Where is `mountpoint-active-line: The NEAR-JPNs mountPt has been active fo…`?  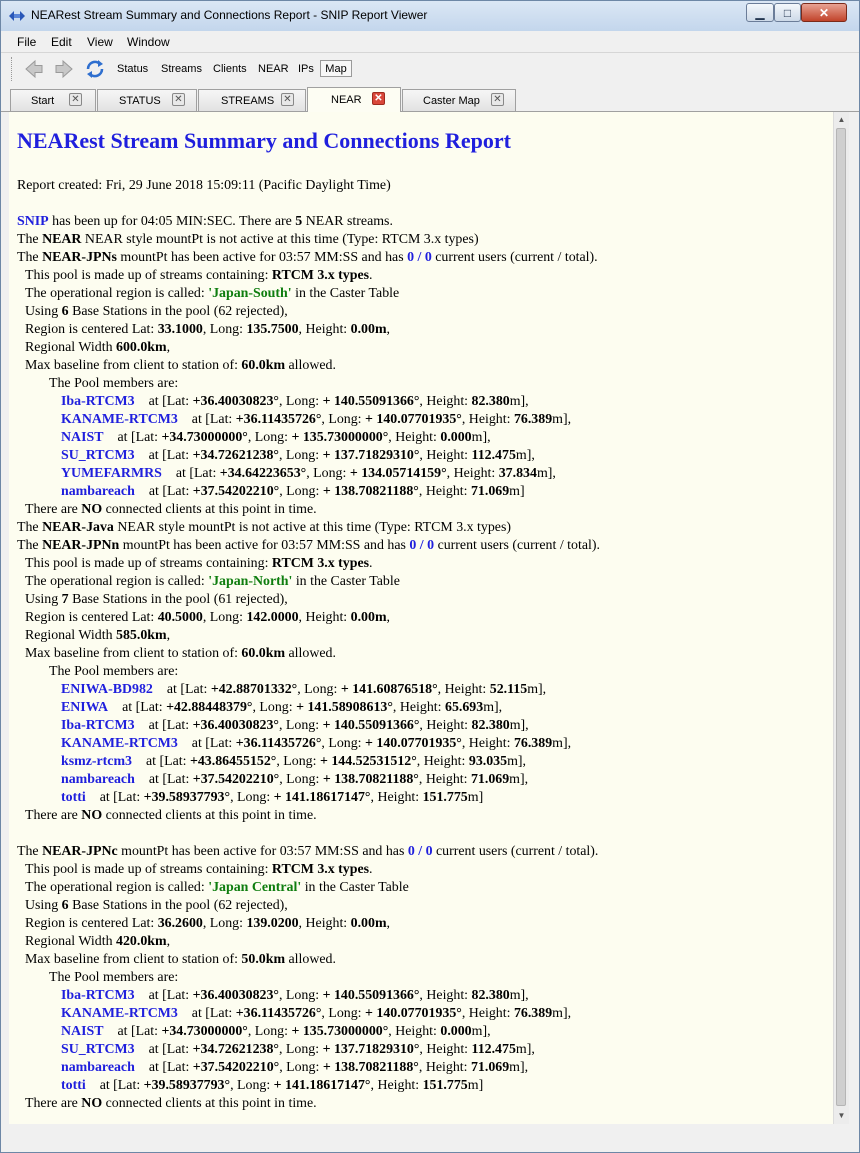 mountpoint-active-line: The NEAR-JPNs mountPt has been active fo… is located at coordinates (307, 258).